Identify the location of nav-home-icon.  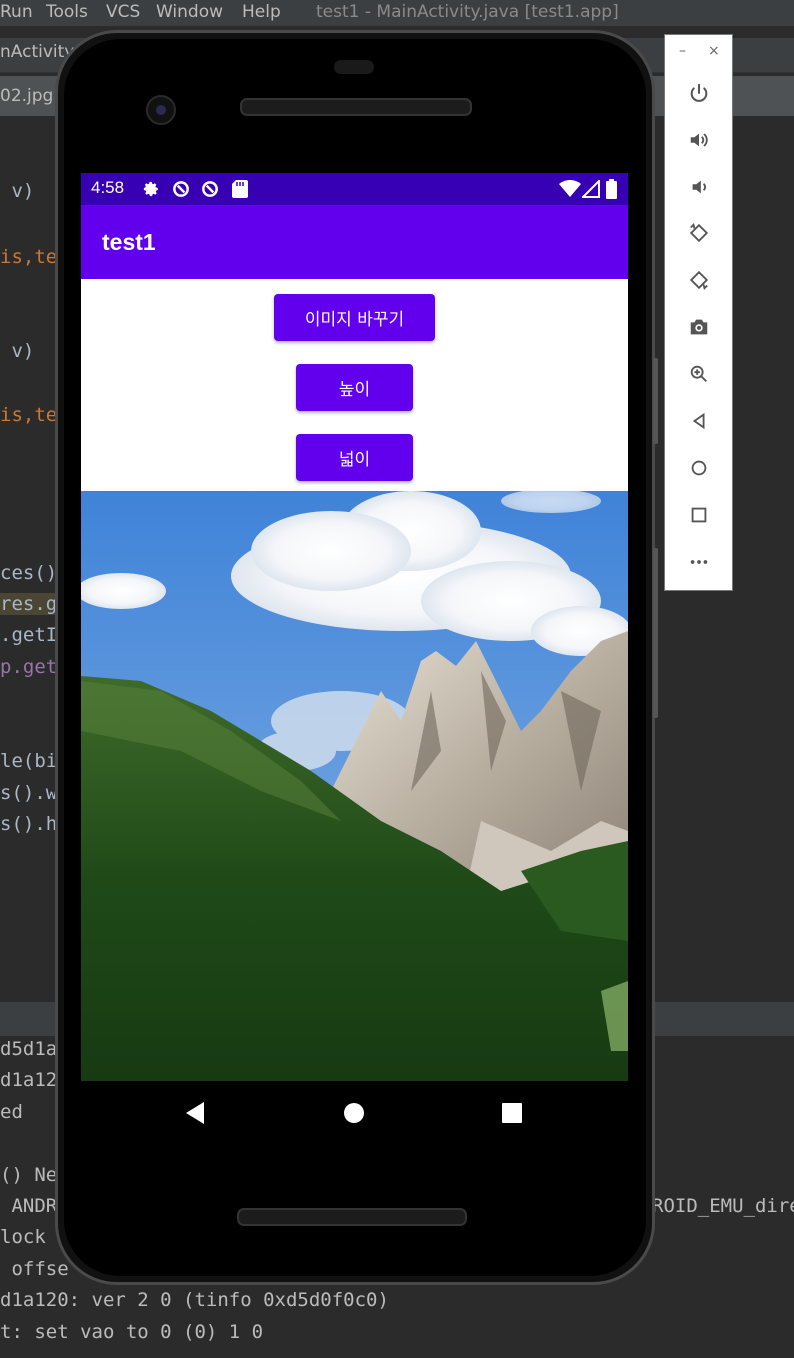
(354, 1113).